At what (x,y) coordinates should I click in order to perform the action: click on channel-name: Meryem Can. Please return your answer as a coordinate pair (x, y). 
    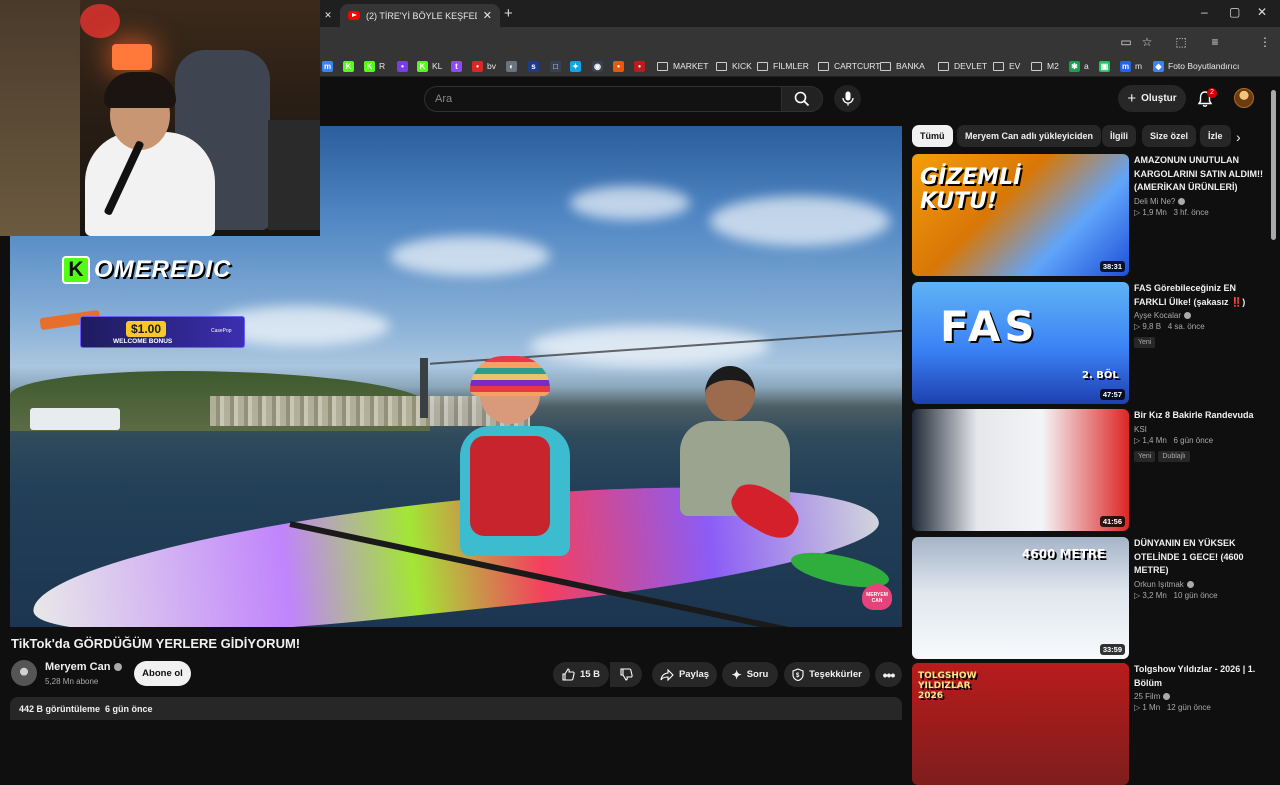
    Looking at the image, I should click on (84, 667).